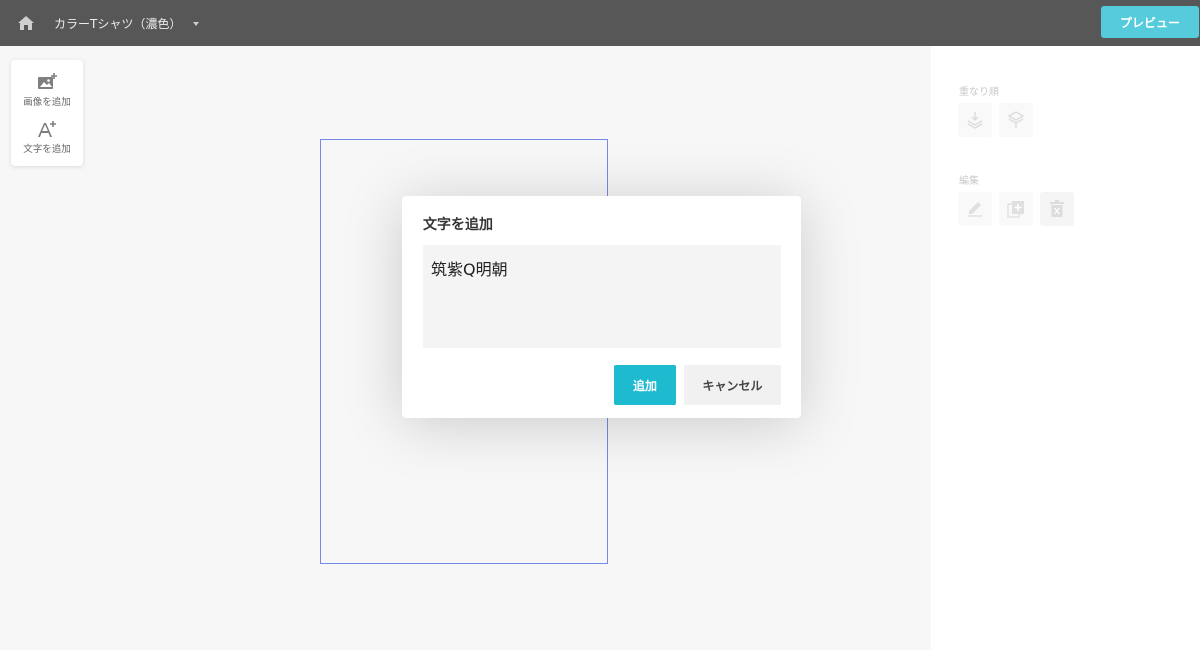 Image resolution: width=1200 pixels, height=650 pixels. I want to click on cancel-button: キャンセル, so click(732, 385).